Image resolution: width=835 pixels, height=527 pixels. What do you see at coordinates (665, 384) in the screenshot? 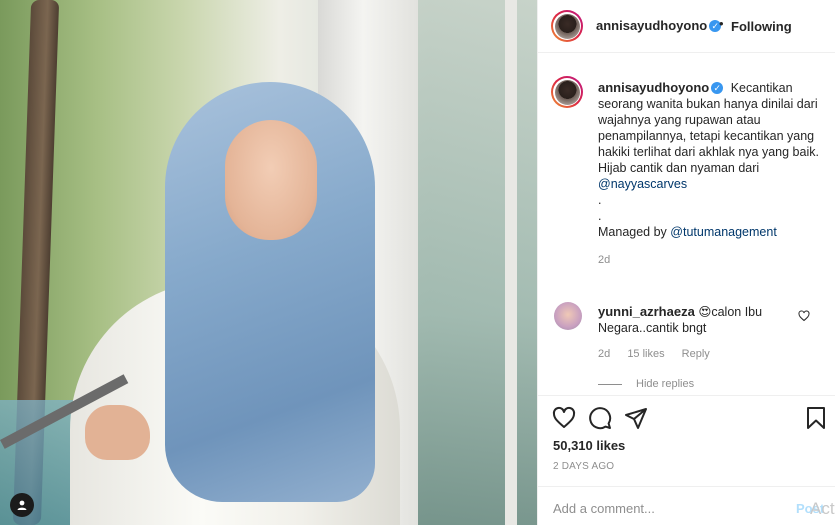
I see `hide-replies-label: Hide replies` at bounding box center [665, 384].